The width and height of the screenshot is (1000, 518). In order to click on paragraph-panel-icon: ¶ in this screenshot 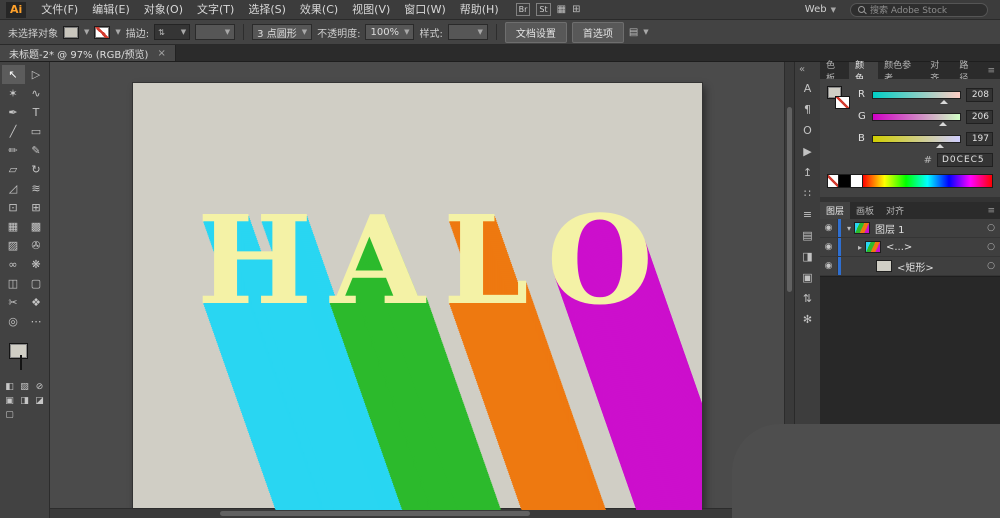, I will do `click(808, 109)`.